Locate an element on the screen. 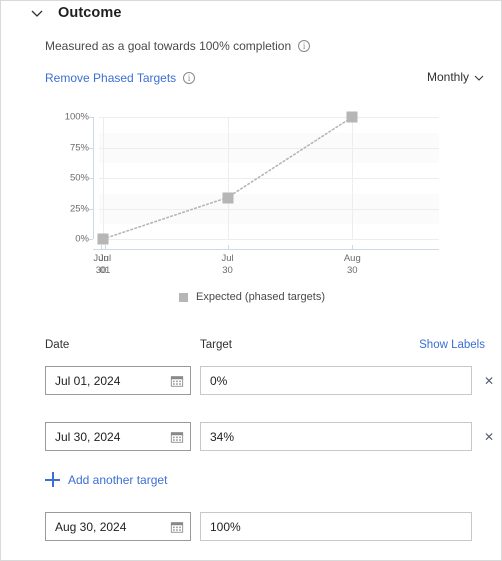 This screenshot has width=502, height=561. table-row: Jul 30, 2024 34% ✕ is located at coordinates (251, 436).